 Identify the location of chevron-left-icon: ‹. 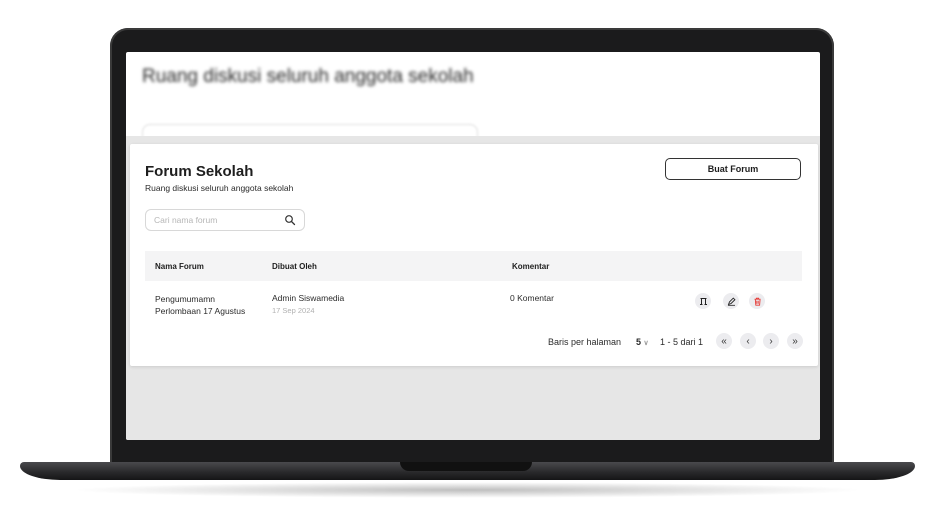
(748, 341).